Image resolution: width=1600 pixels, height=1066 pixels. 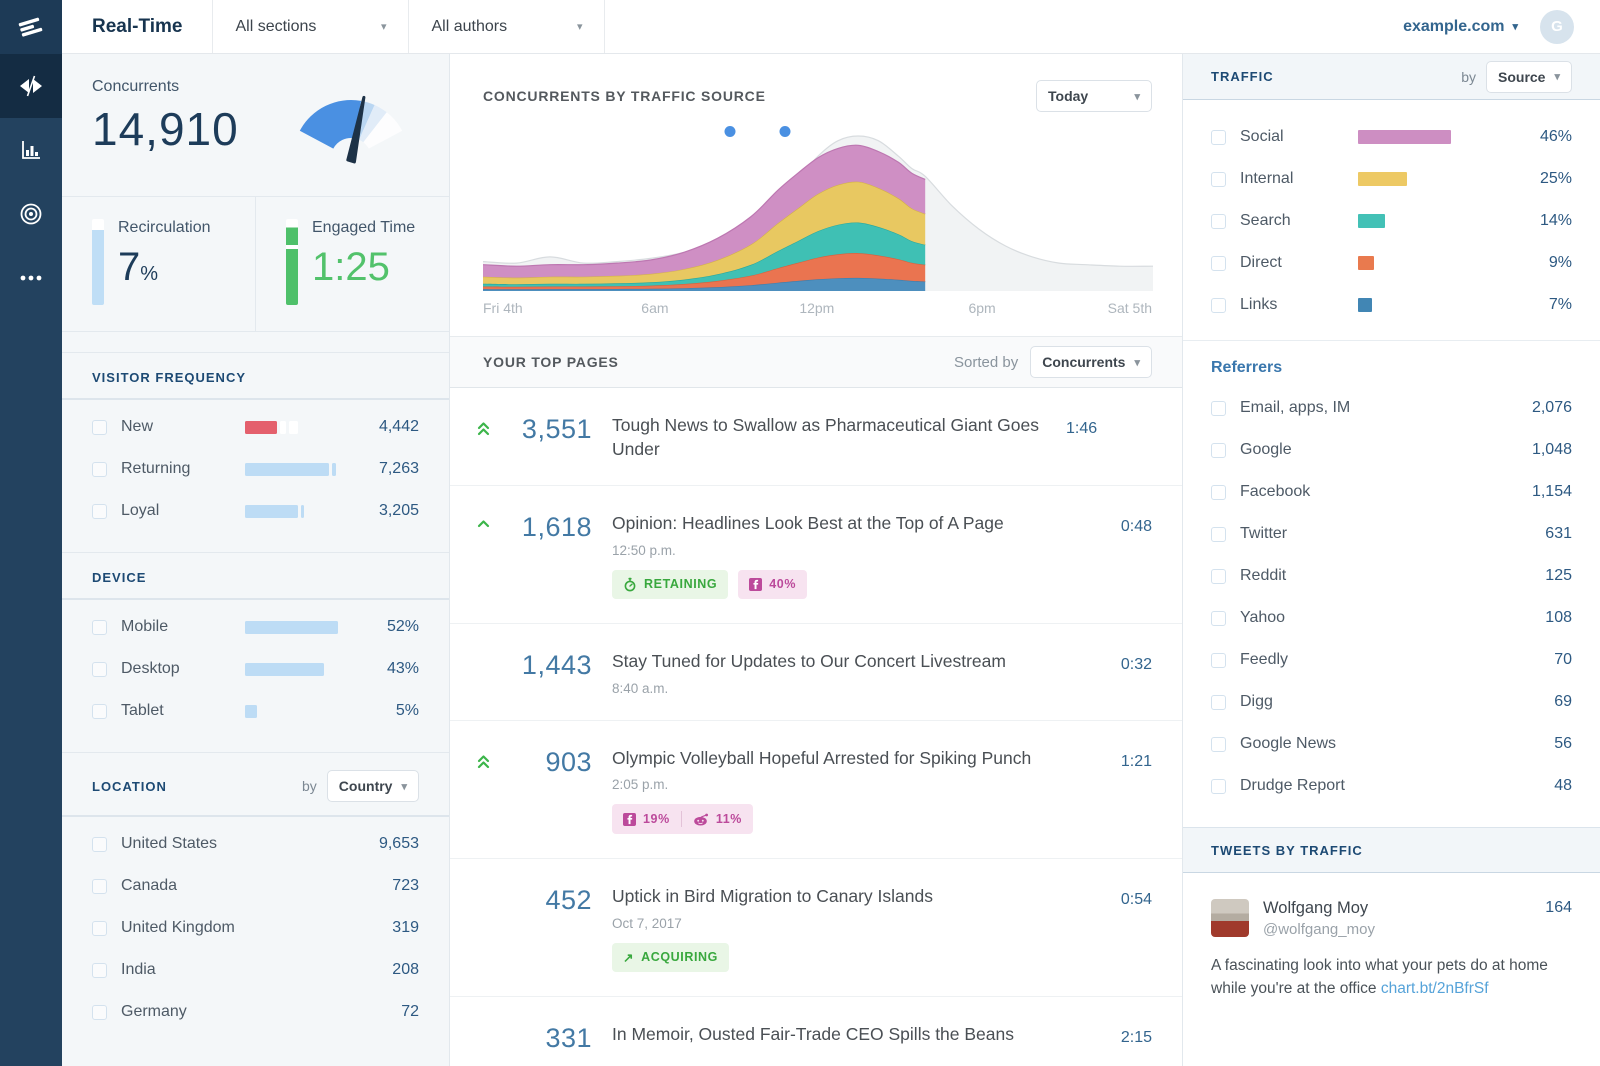 I want to click on traffic-row-social: Social 46%, so click(x=1391, y=137).